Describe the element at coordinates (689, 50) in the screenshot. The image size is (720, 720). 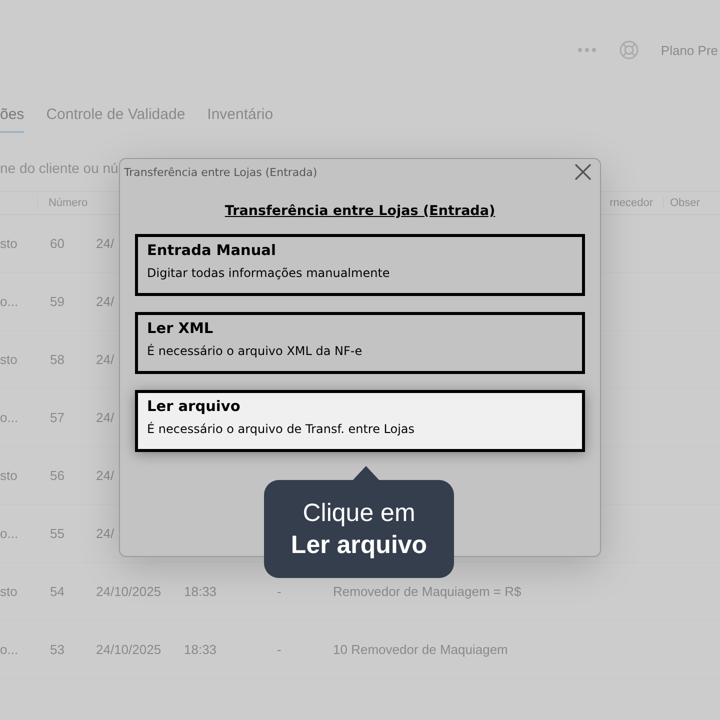
I see `plan-label: Plano Pre` at that location.